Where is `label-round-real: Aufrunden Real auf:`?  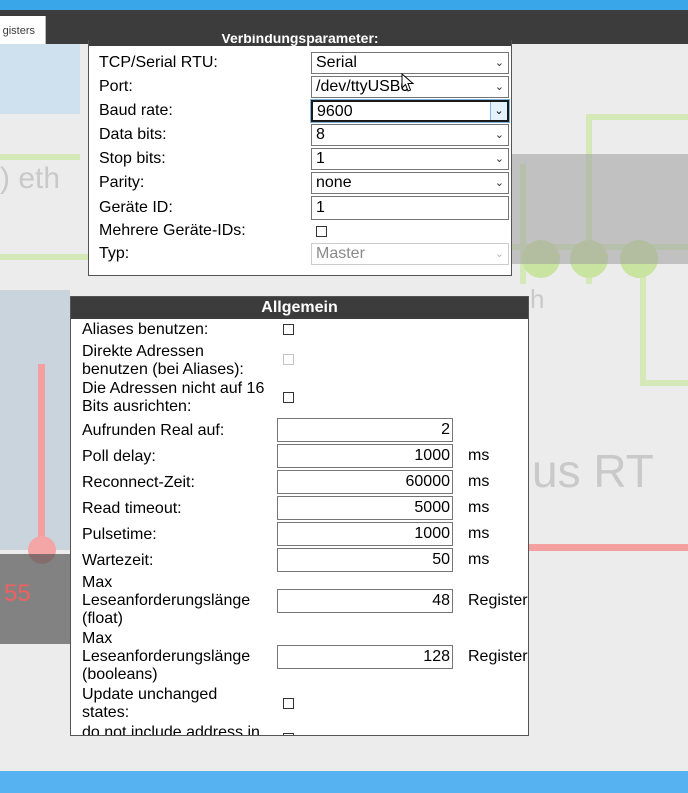 label-round-real: Aufrunden Real auf: is located at coordinates (153, 430).